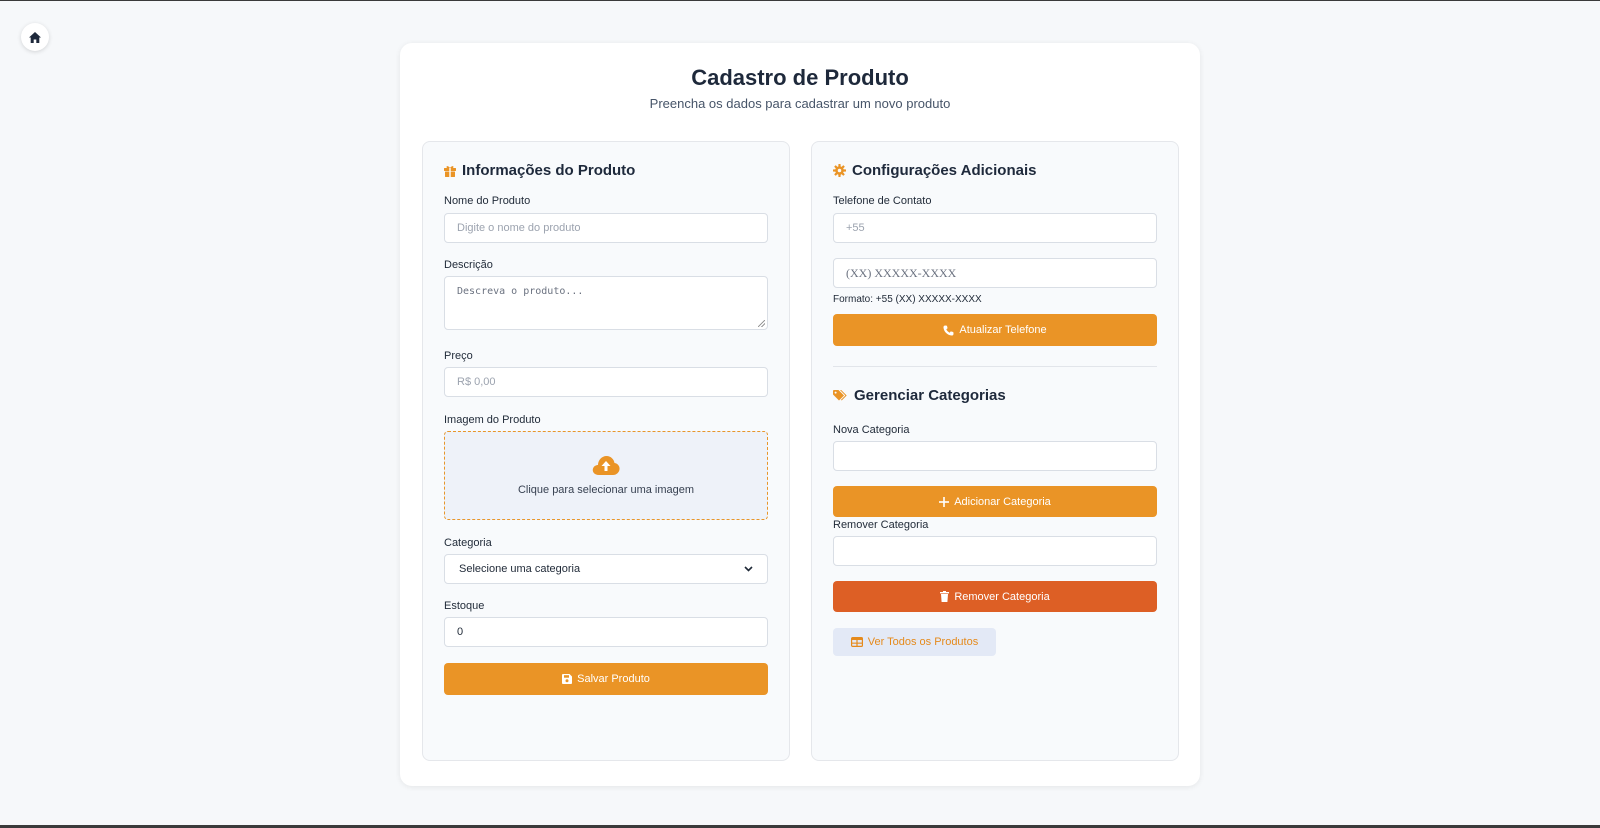 The width and height of the screenshot is (1600, 828). What do you see at coordinates (606, 490) in the screenshot?
I see `image-upload-text: Clique para selecionar uma imagem` at bounding box center [606, 490].